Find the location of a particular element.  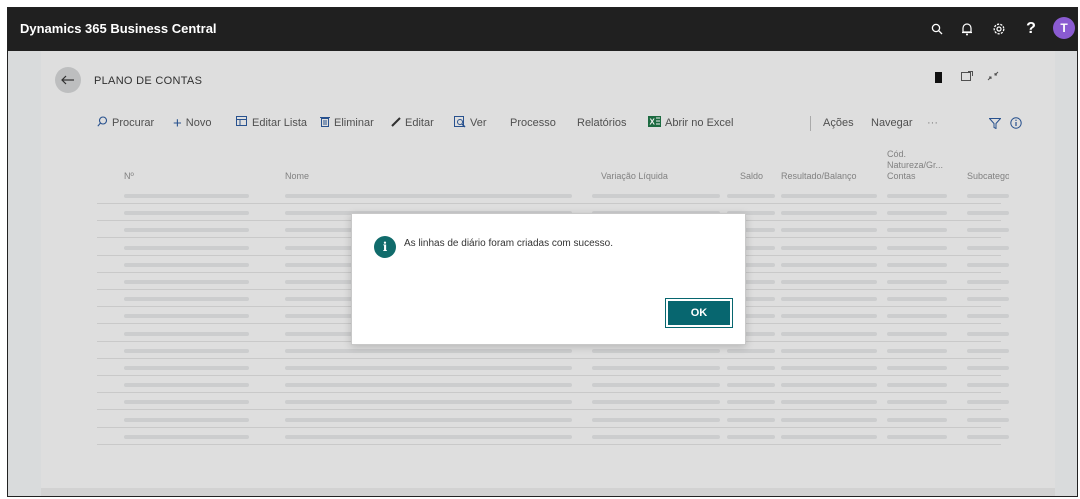

gear-icon is located at coordinates (999, 29).